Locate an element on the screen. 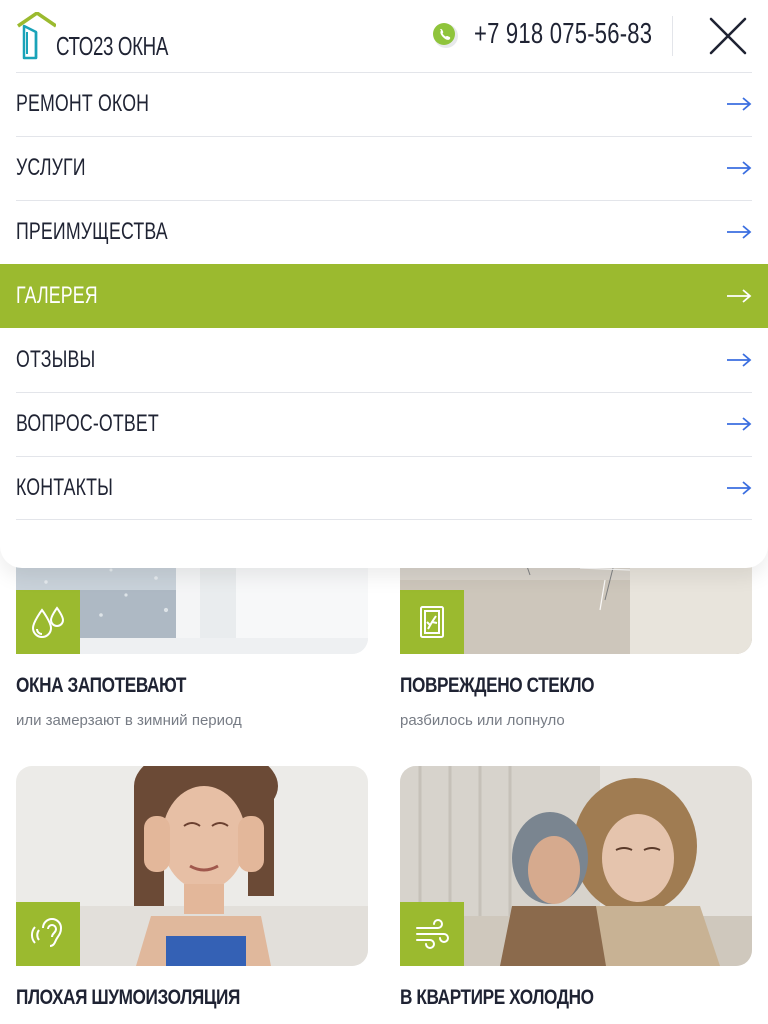 The width and height of the screenshot is (768, 1024). header: СТО23 ОКНА +7 918 075-56-83 is located at coordinates (384, 36).